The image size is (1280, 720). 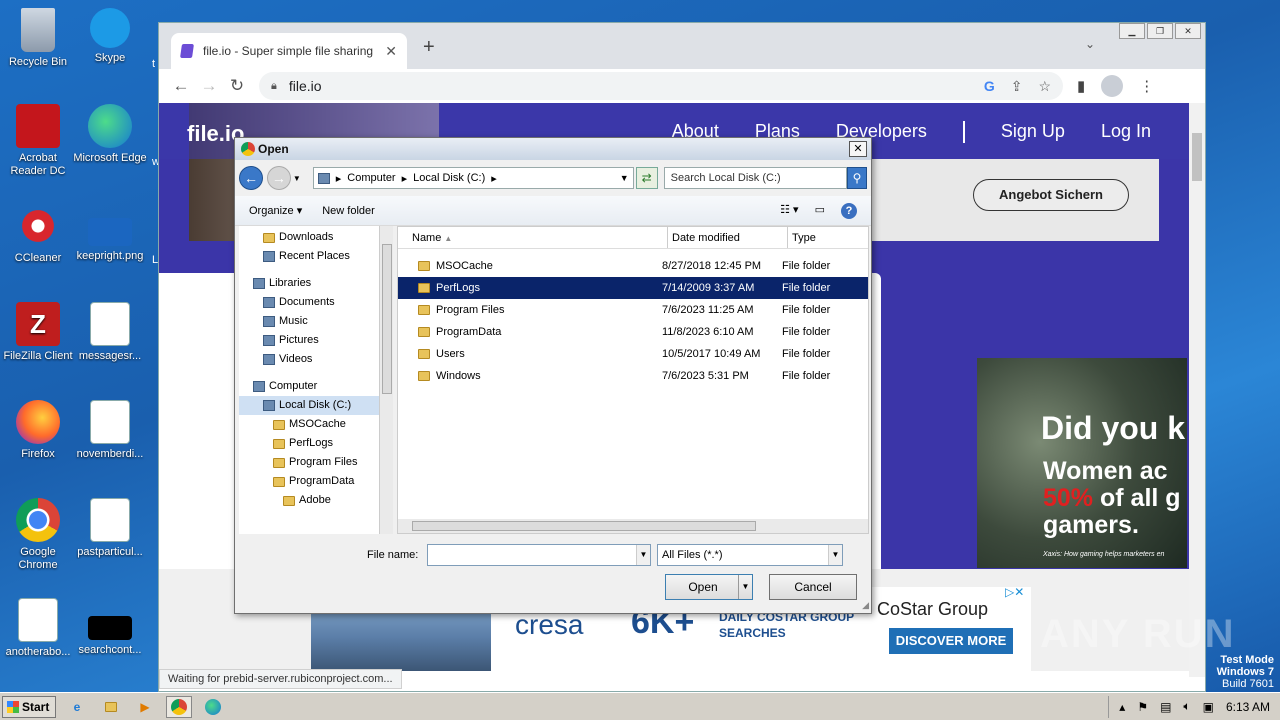 I want to click on nav-item: Music, so click(x=314, y=321).